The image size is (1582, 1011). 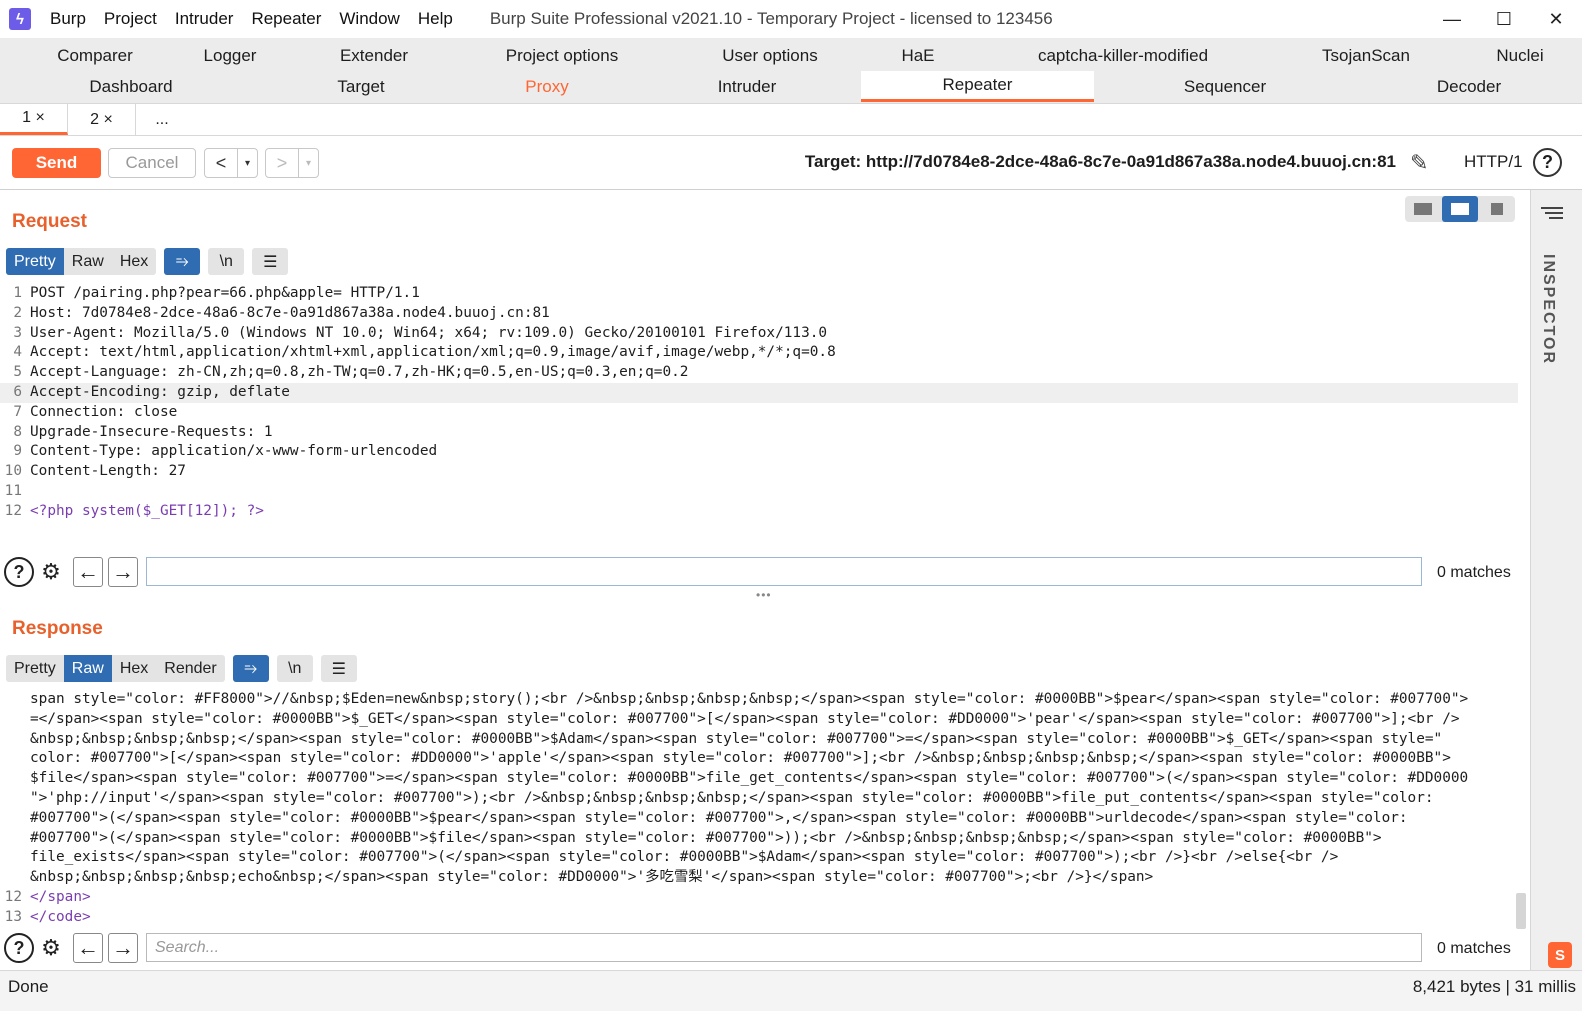 I want to click on tab-nuclei: Nuclei, so click(x=1520, y=55).